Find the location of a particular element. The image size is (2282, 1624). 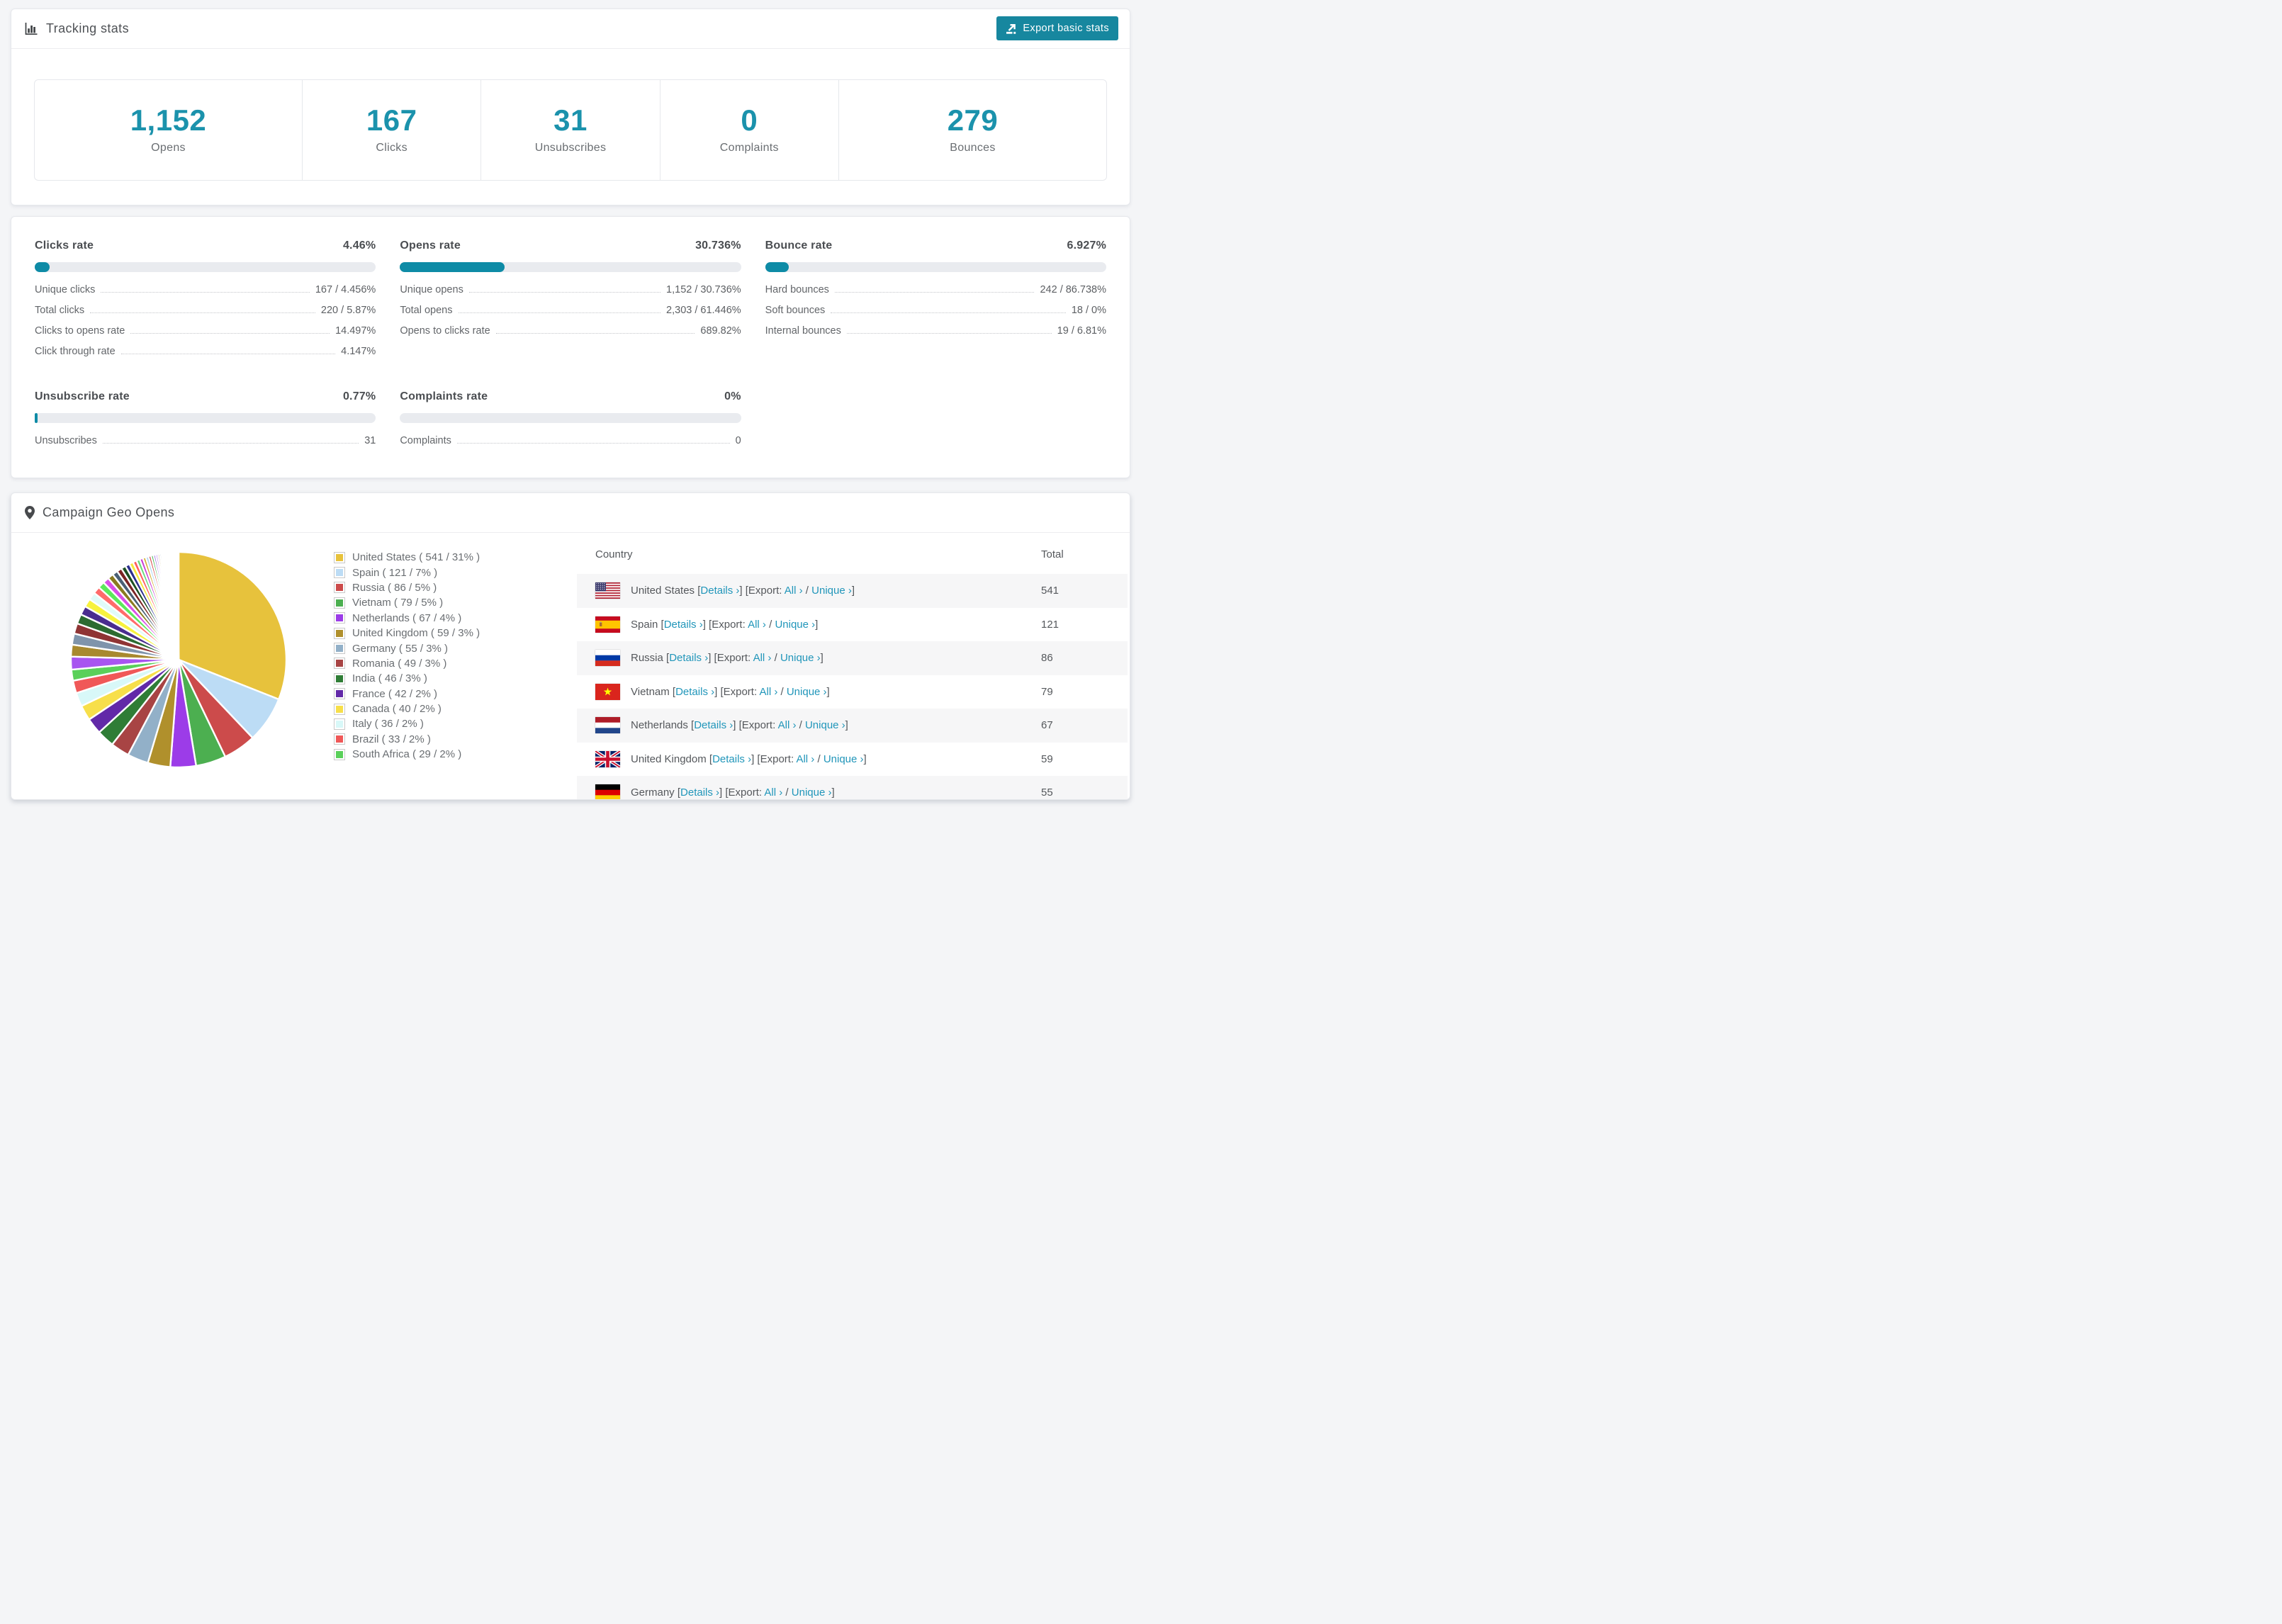

stat-label: Clicks is located at coordinates (392, 148).